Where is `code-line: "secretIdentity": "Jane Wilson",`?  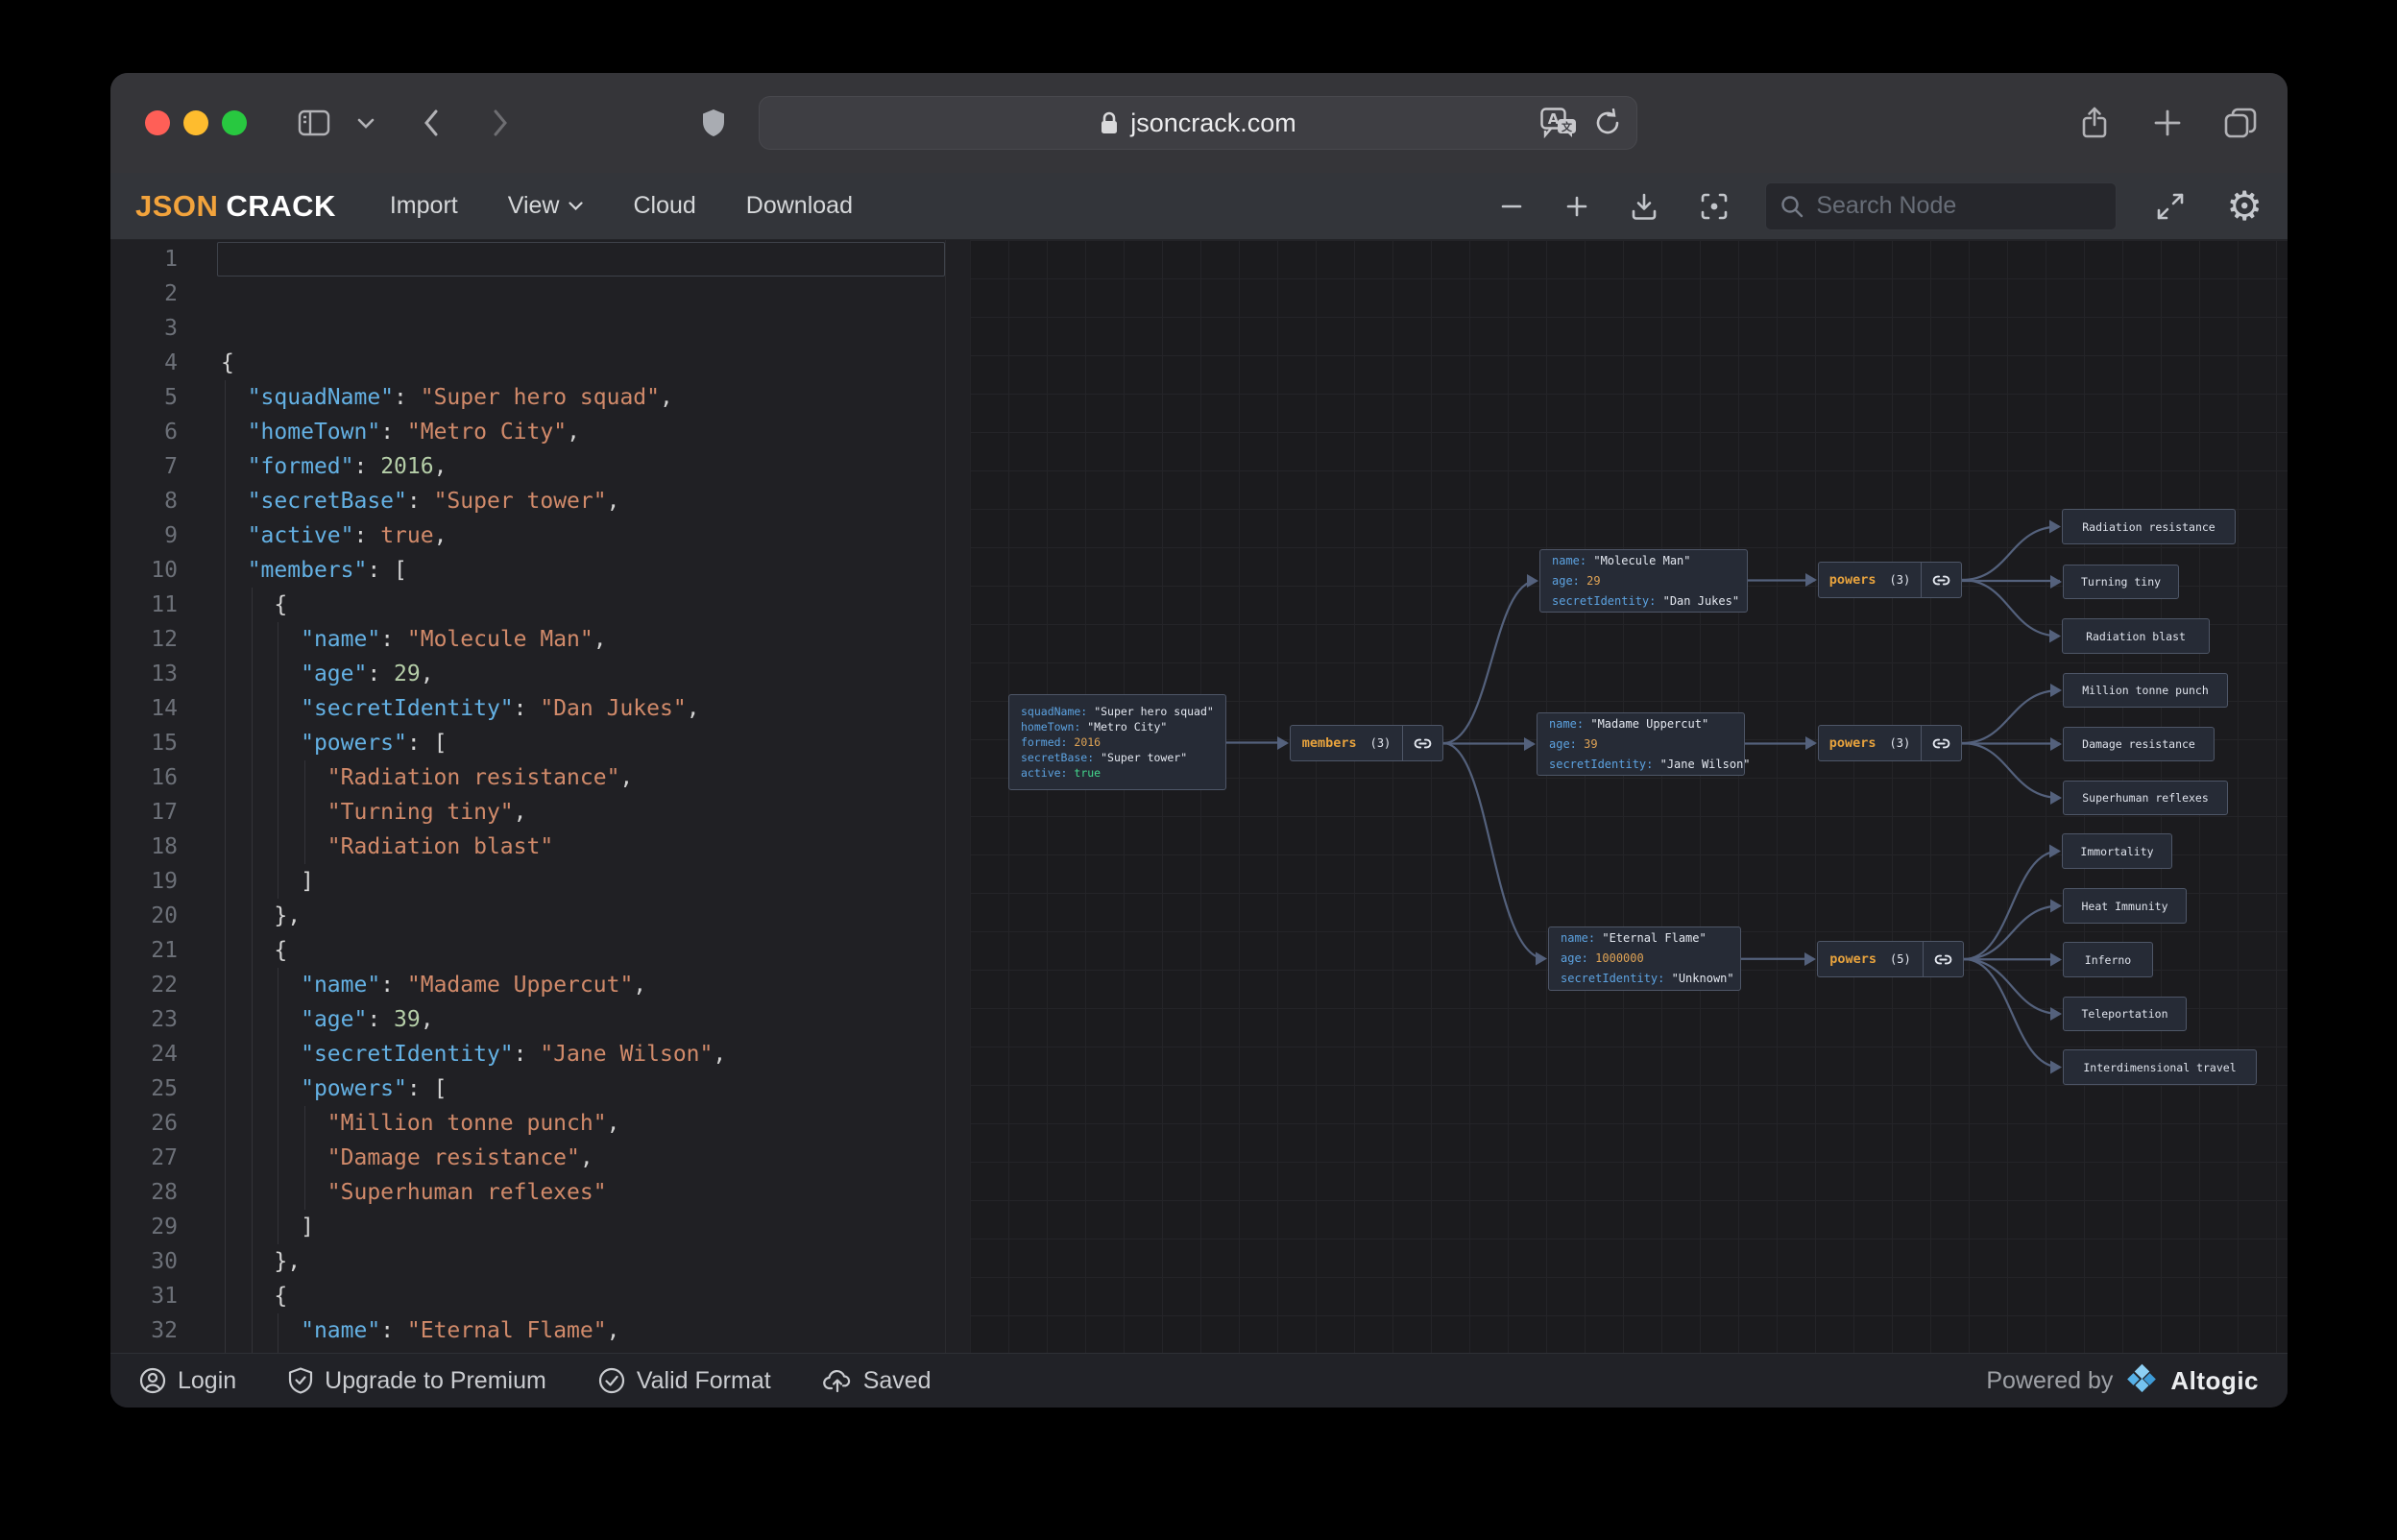
code-line: "secretIdentity": "Jane Wilson", is located at coordinates (583, 1054).